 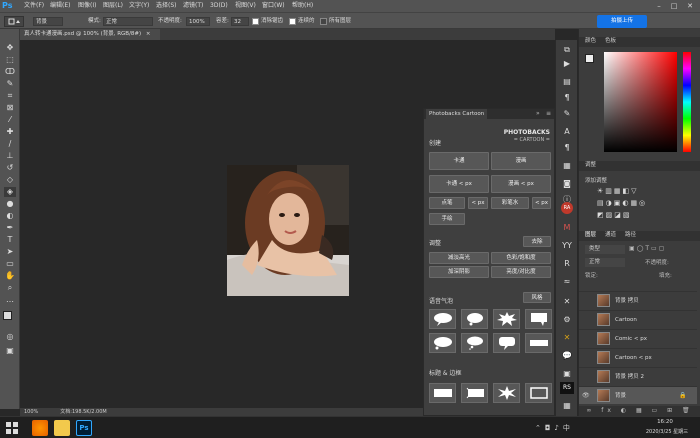 What do you see at coordinates (447, 219) in the screenshot?
I see `hand-draw-button: 手绘` at bounding box center [447, 219].